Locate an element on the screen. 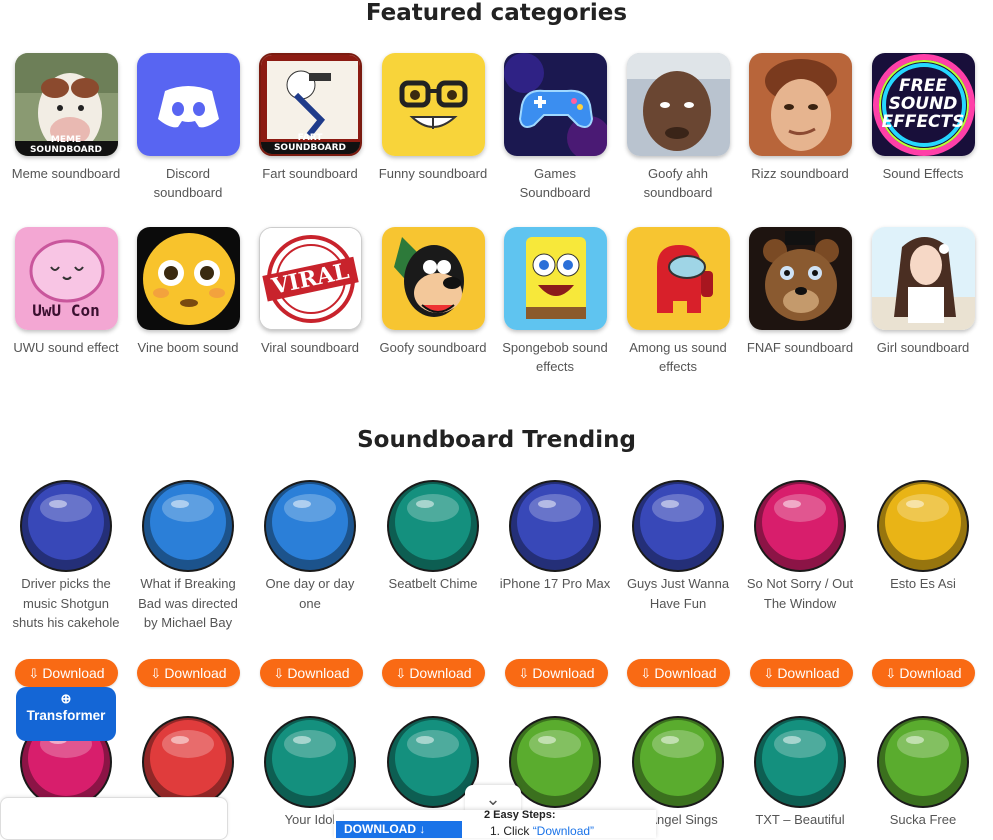 This screenshot has width=993, height=840. category-rizz-soundboard: Rizz soundboard is located at coordinates (800, 118).